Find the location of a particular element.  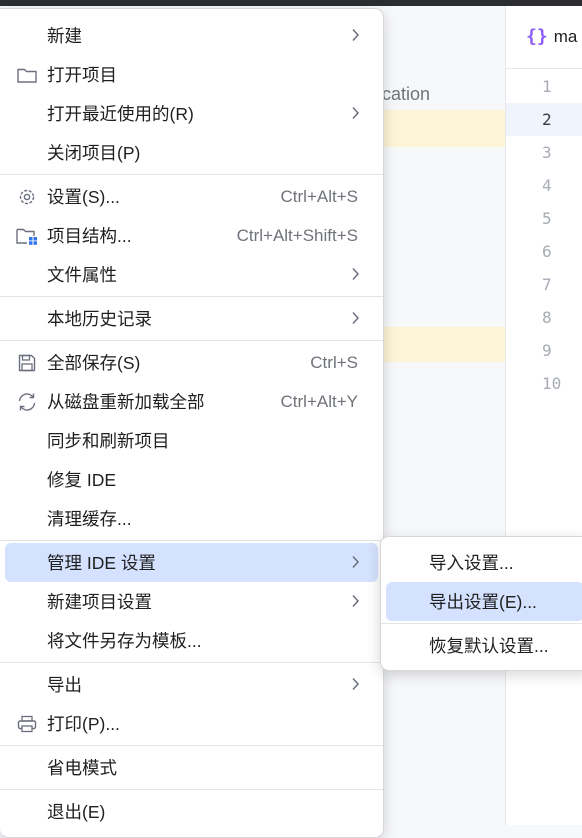

line-number: 5 is located at coordinates (547, 218).